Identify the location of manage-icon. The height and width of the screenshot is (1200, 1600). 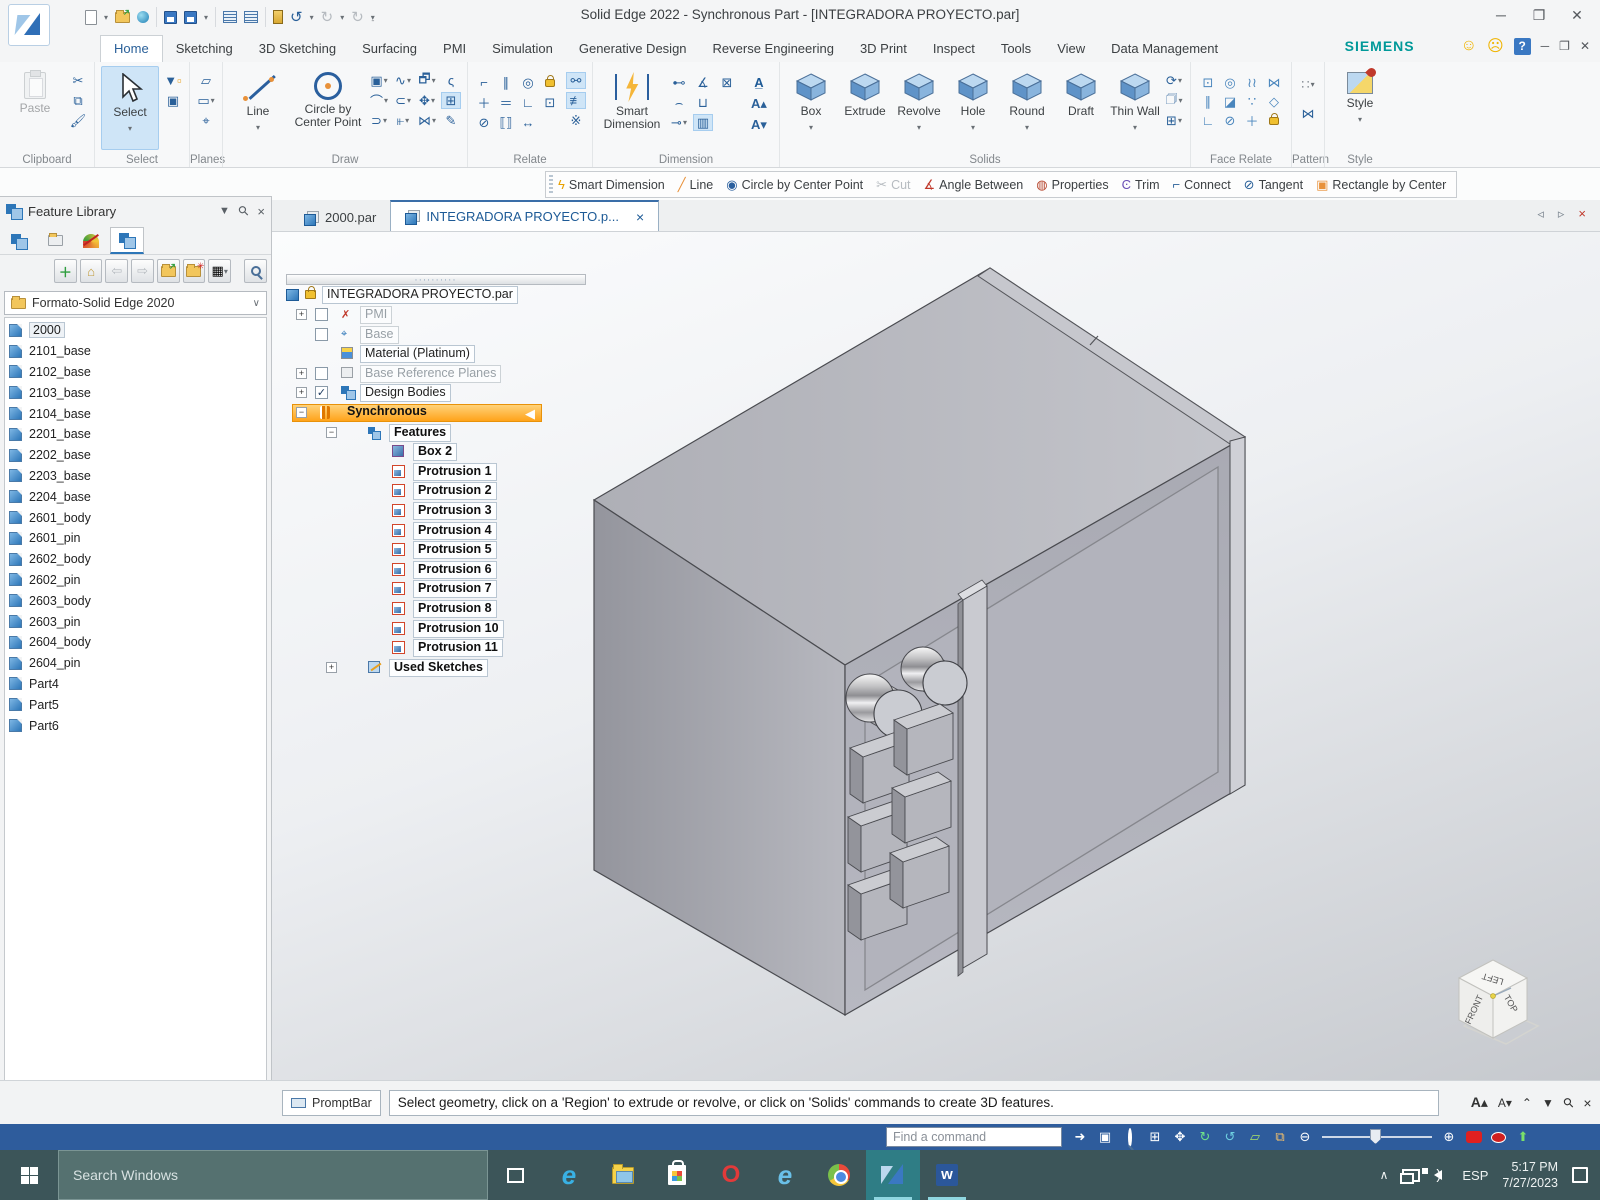
(230, 17).